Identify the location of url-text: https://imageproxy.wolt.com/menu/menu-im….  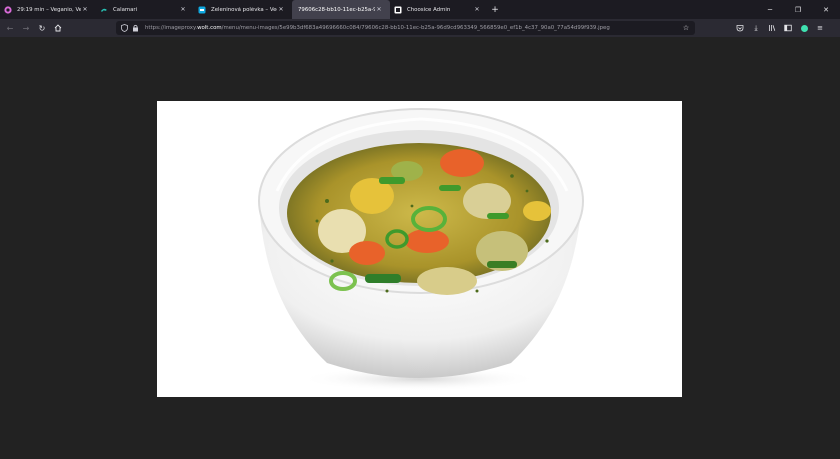
(413, 28).